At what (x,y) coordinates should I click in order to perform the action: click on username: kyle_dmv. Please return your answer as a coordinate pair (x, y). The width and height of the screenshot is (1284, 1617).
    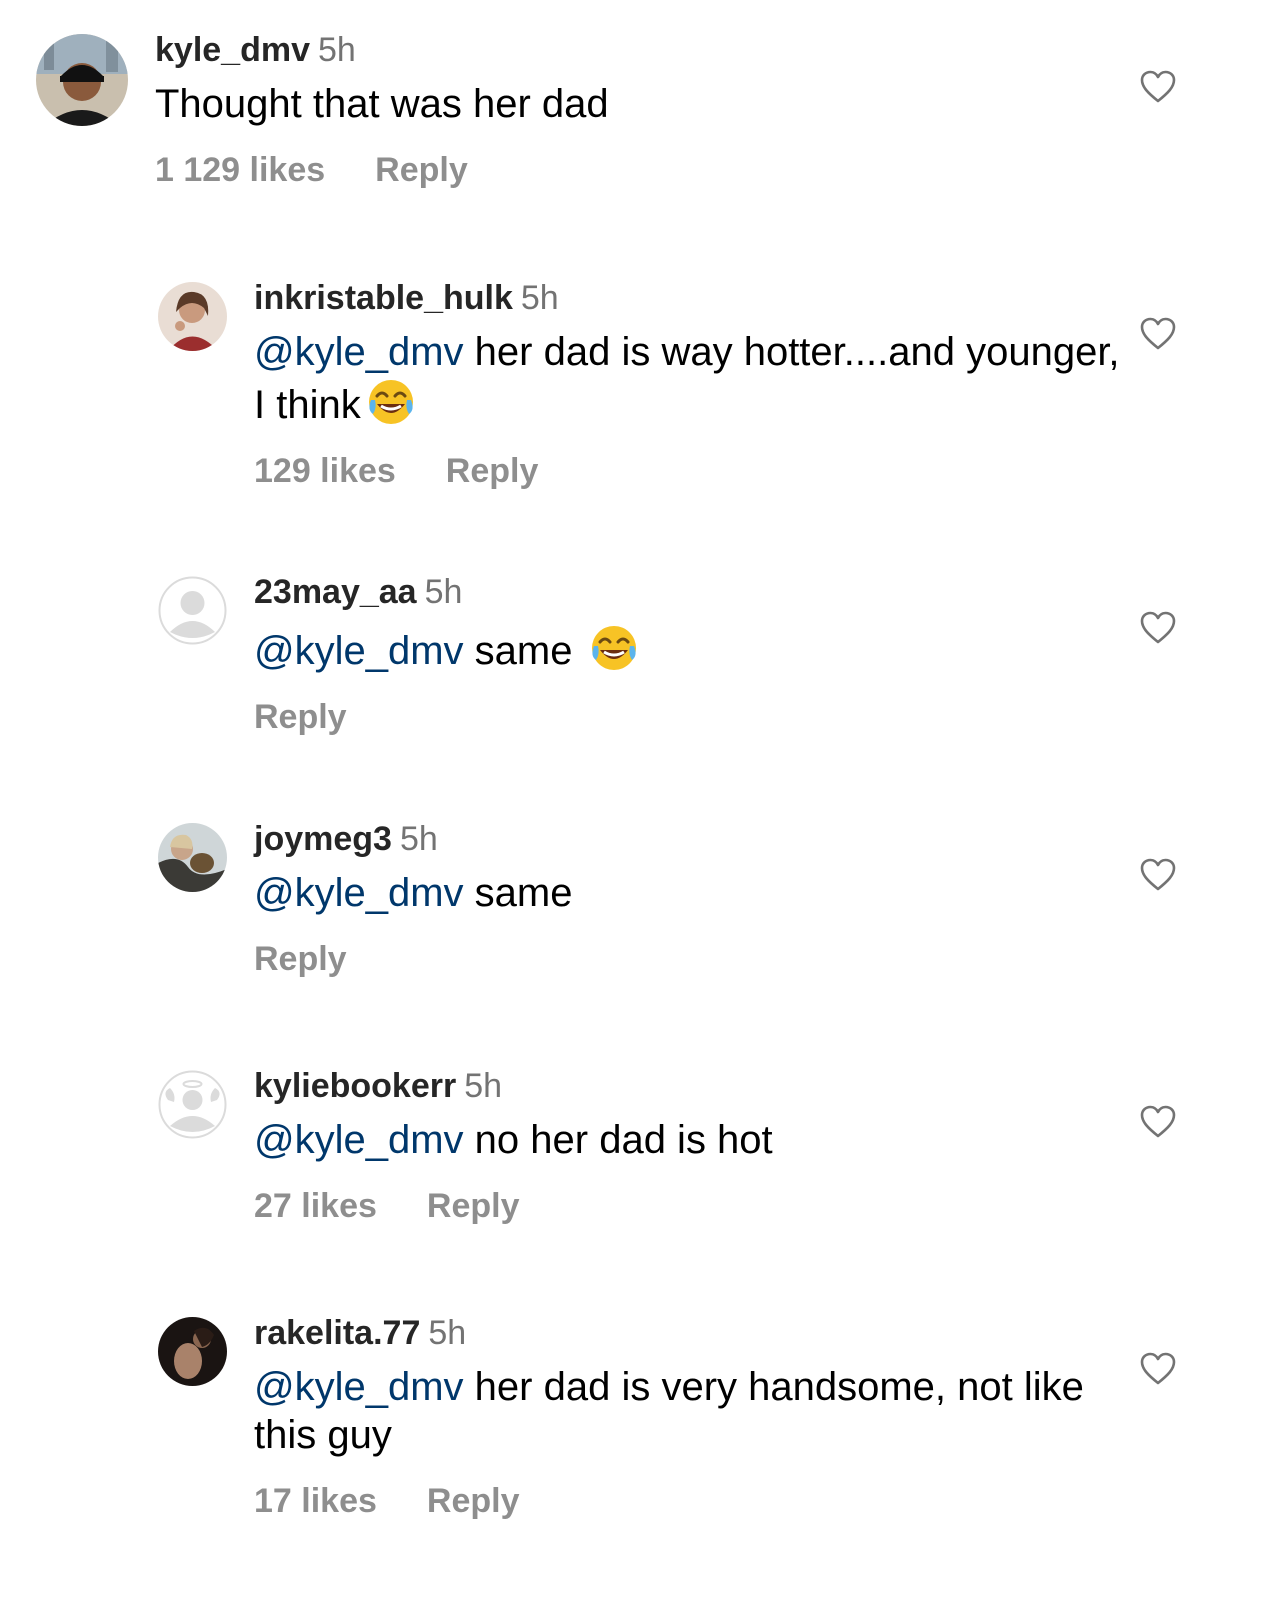
    Looking at the image, I should click on (232, 50).